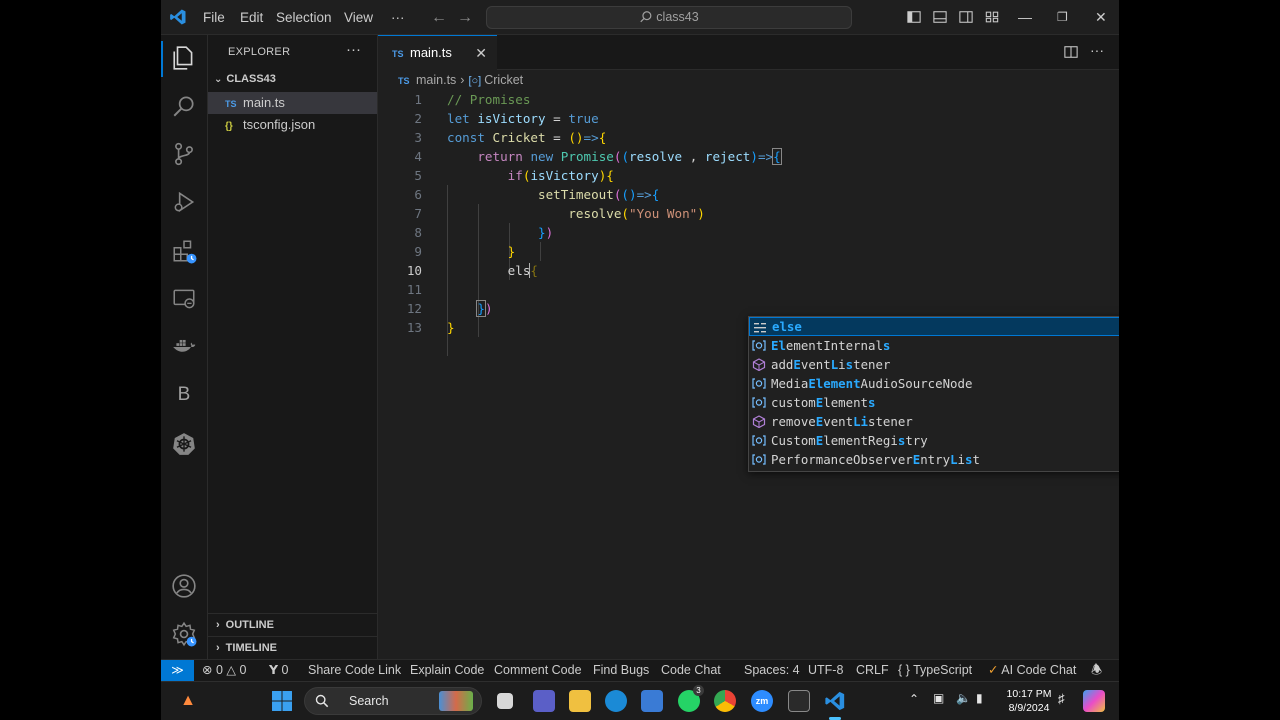  Describe the element at coordinates (439, 18) in the screenshot. I see `back-arrow-icon: ←` at that location.